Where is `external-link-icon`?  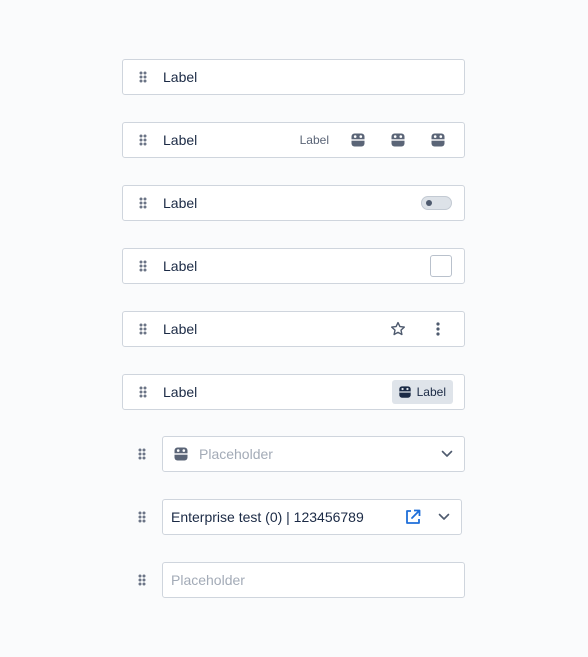
external-link-icon is located at coordinates (413, 517).